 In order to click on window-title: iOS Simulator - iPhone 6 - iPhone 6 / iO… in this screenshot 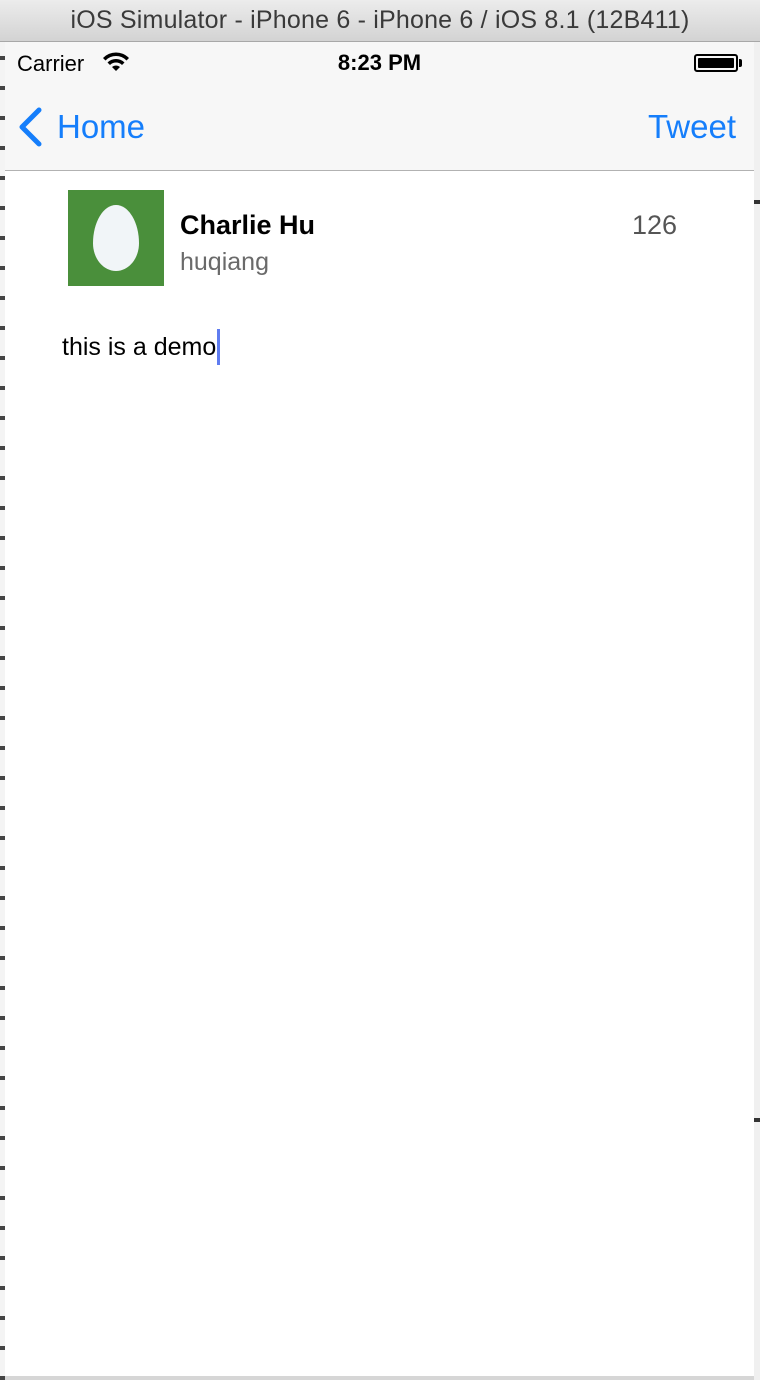, I will do `click(380, 20)`.